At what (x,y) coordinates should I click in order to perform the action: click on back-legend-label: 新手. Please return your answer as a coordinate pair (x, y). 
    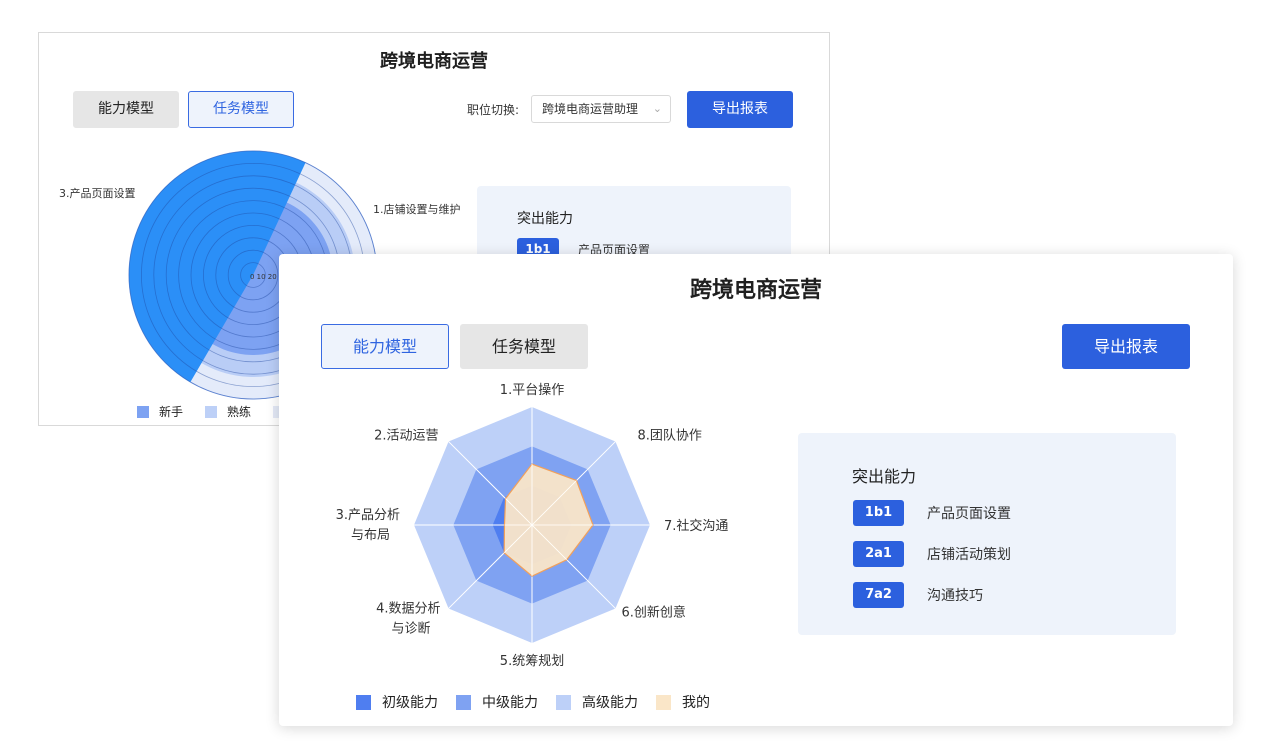
    Looking at the image, I should click on (171, 412).